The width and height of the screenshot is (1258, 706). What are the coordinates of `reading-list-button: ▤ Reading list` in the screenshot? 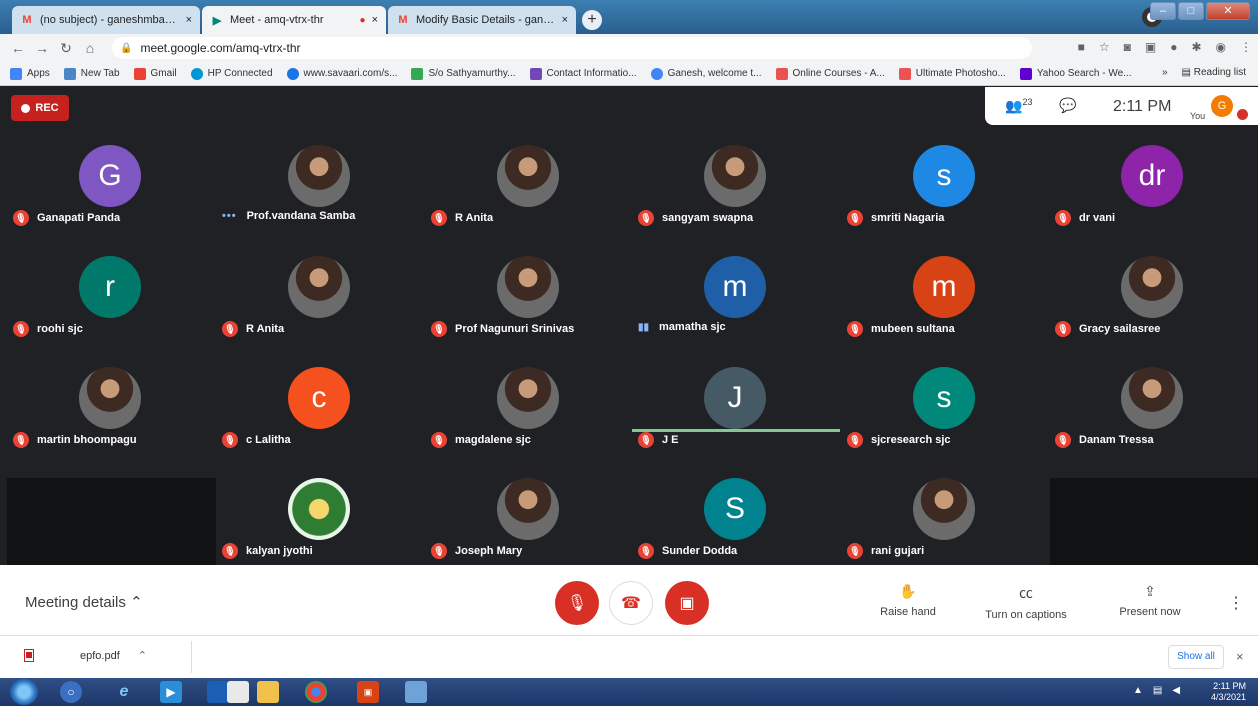 It's located at (1214, 72).